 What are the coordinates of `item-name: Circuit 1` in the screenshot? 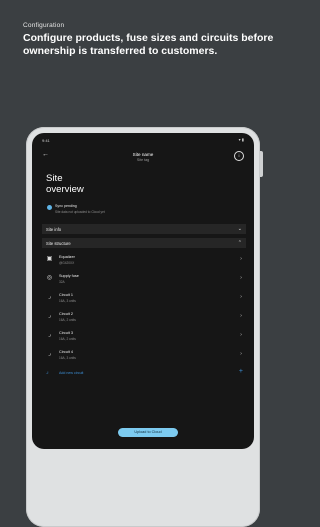 It's located at (66, 295).